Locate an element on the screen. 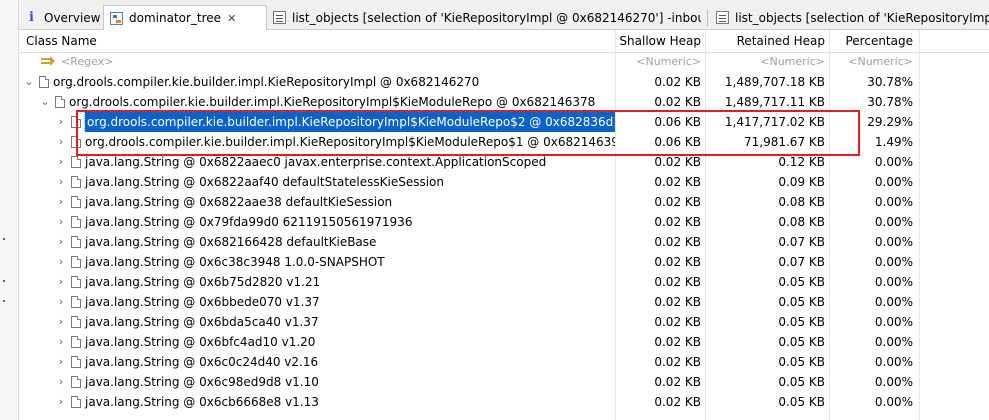 This screenshot has width=989, height=420. class-name-cell: › java.lang.String @ 0x6bda5ca40 v1.37 is located at coordinates (317, 322).